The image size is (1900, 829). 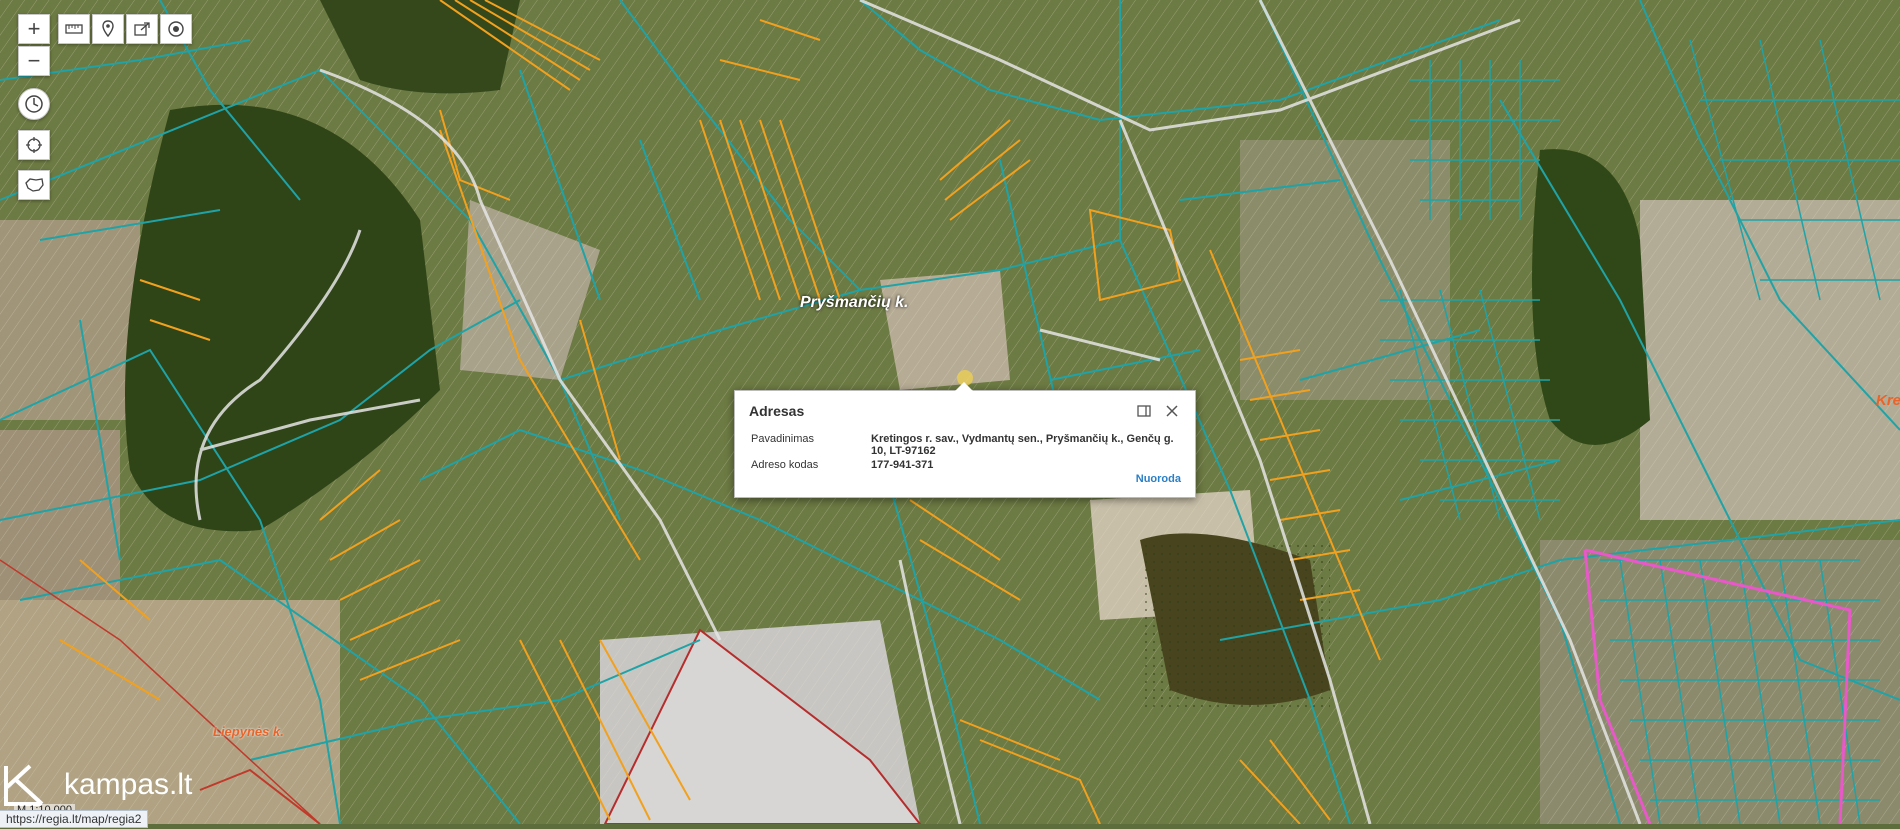 I want to click on zoom-out-label: −, so click(x=34, y=60).